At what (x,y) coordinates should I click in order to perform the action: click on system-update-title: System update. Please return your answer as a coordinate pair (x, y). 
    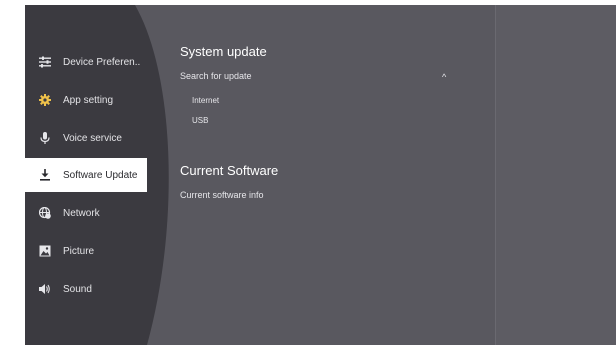
    Looking at the image, I should click on (223, 51).